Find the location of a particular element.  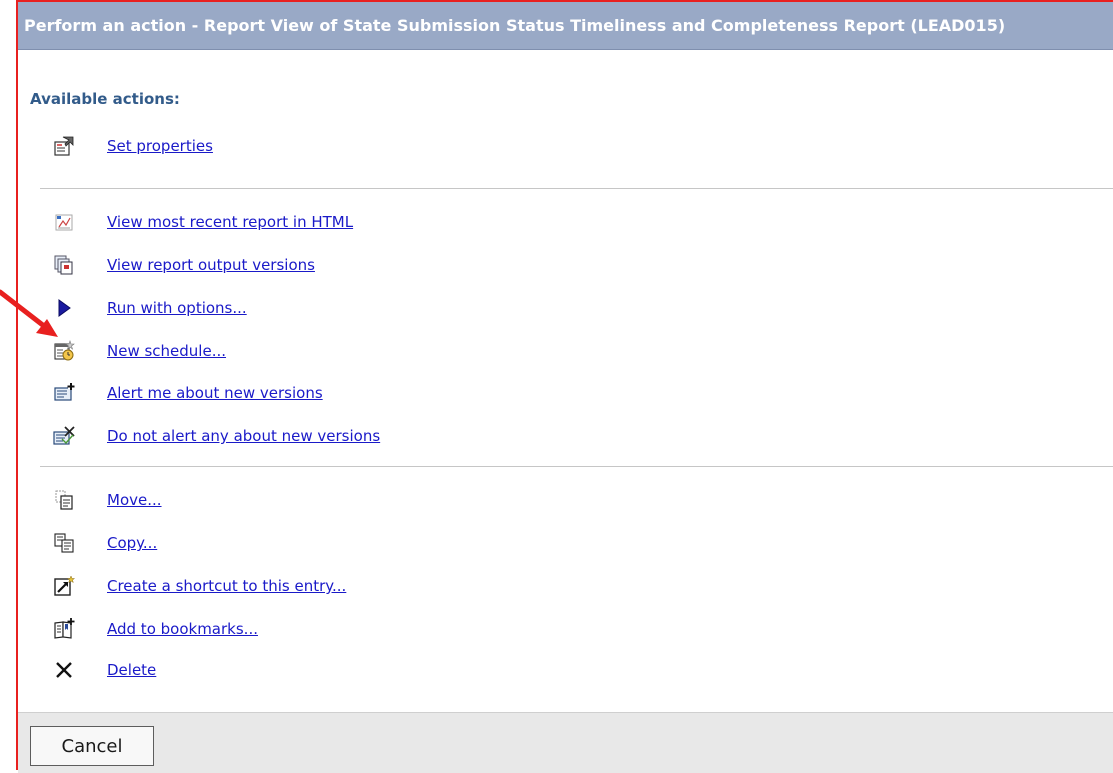

bookmark-icon is located at coordinates (64, 629).